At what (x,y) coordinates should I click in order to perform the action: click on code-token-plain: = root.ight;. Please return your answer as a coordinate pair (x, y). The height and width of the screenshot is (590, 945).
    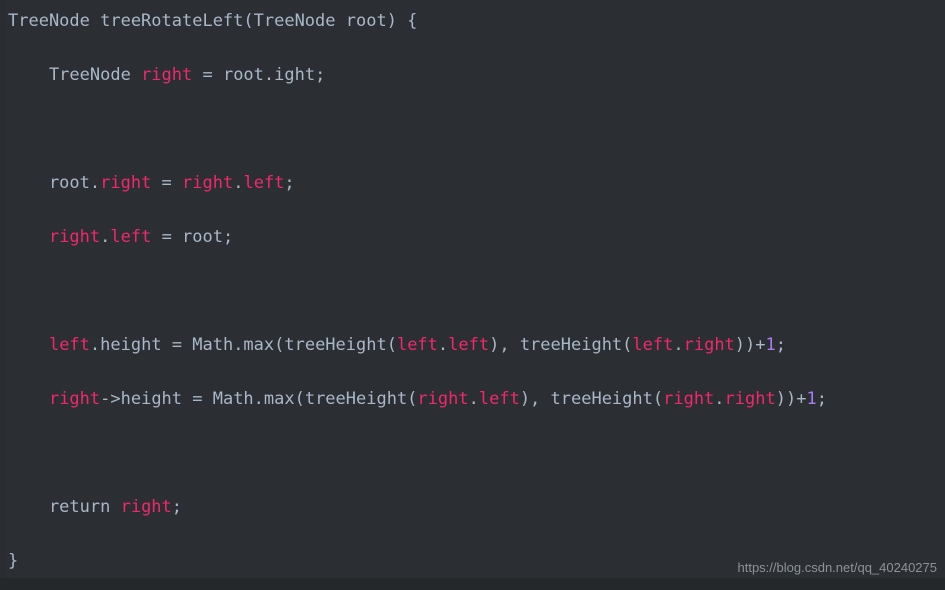
    Looking at the image, I should click on (259, 75).